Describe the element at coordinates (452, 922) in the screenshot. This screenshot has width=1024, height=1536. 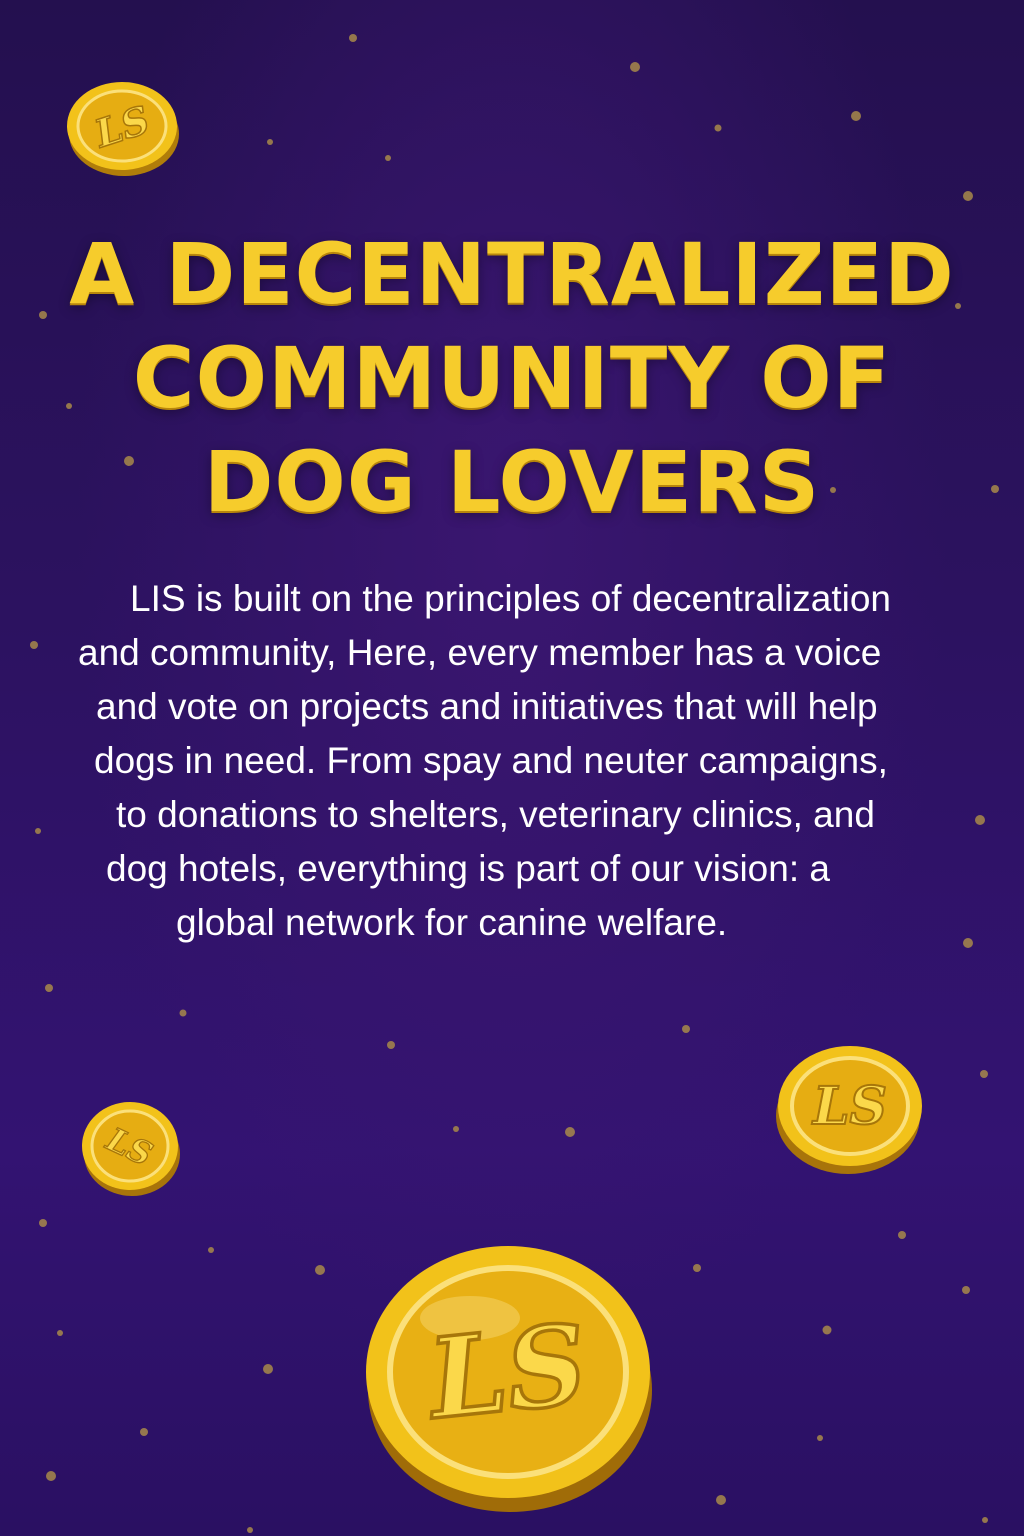
I see `description-line: global network for canine welfare.` at that location.